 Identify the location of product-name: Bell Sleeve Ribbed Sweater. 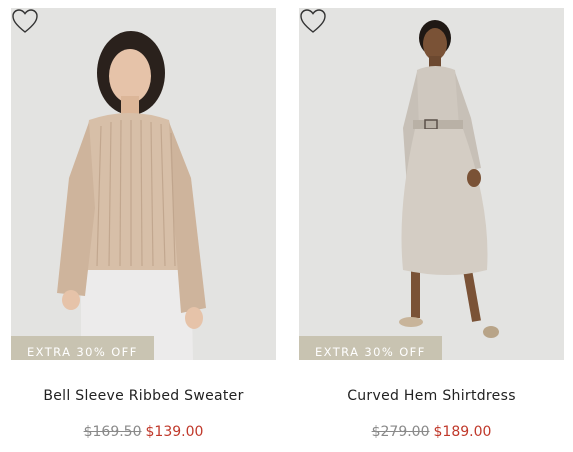
(143, 396).